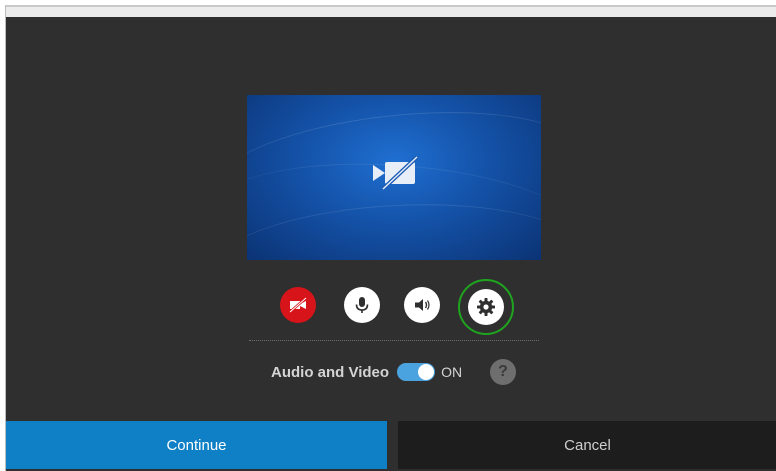 The width and height of the screenshot is (776, 471). I want to click on gear-icon, so click(486, 307).